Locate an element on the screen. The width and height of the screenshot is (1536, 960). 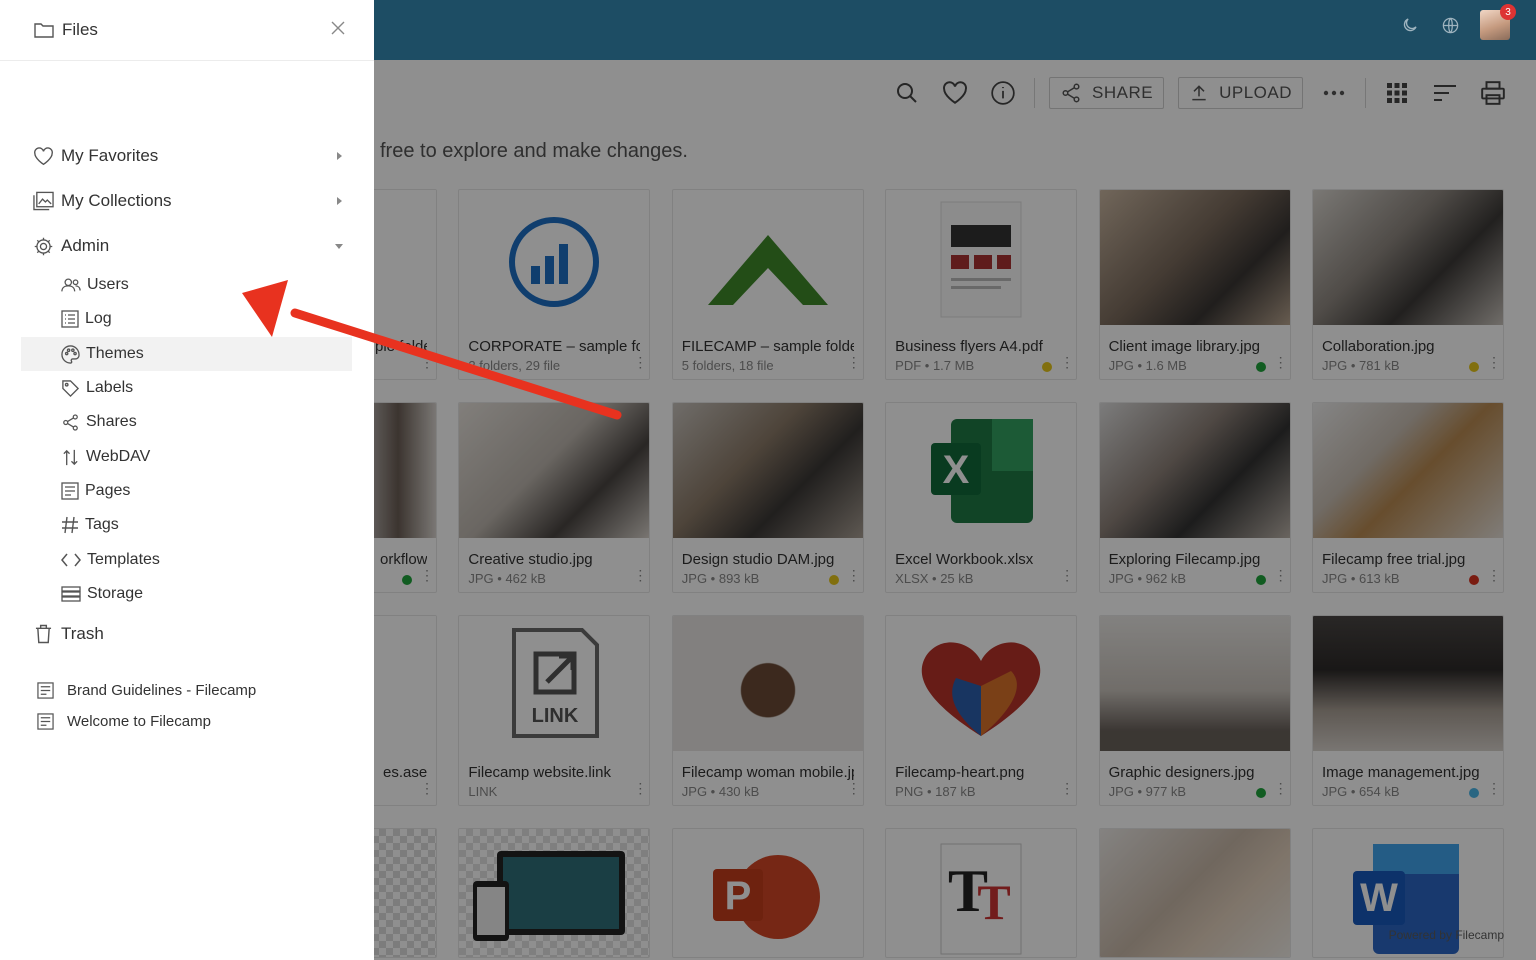
moon-icon is located at coordinates (1410, 25).